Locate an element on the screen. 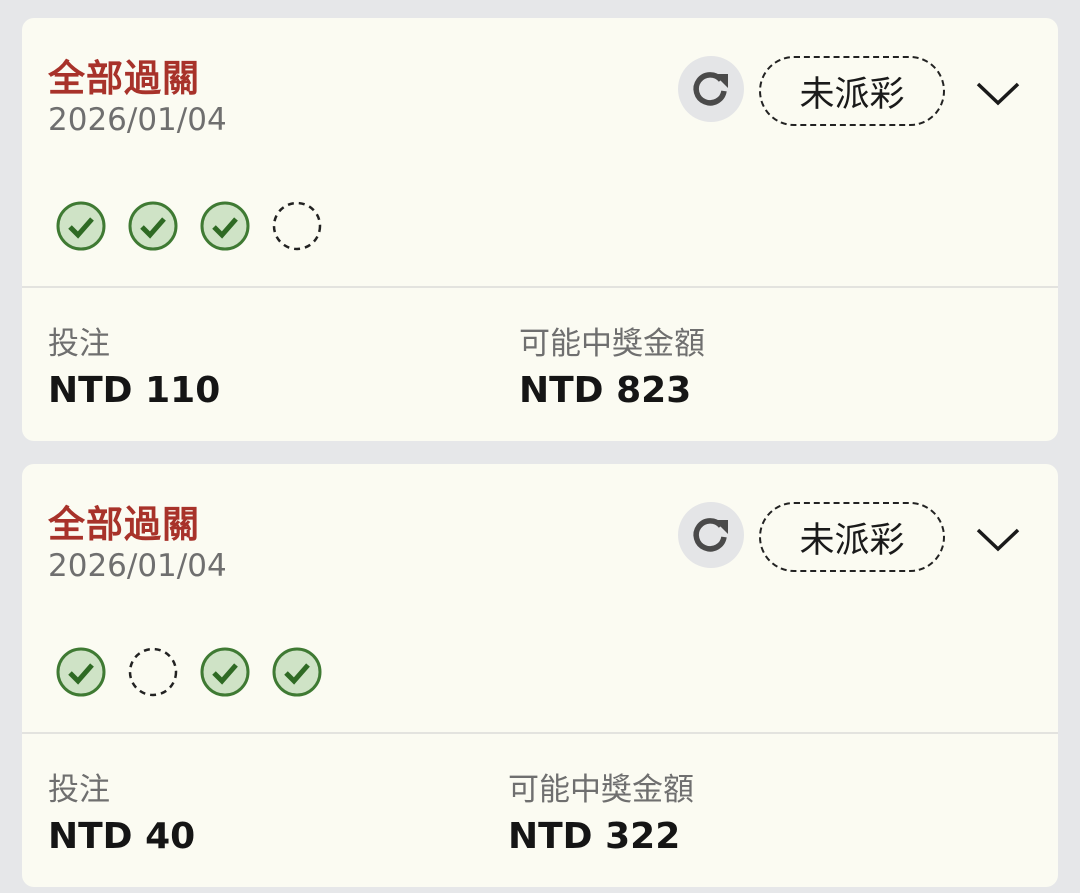 The image size is (1080, 893). stake-value: NTD 110 is located at coordinates (134, 390).